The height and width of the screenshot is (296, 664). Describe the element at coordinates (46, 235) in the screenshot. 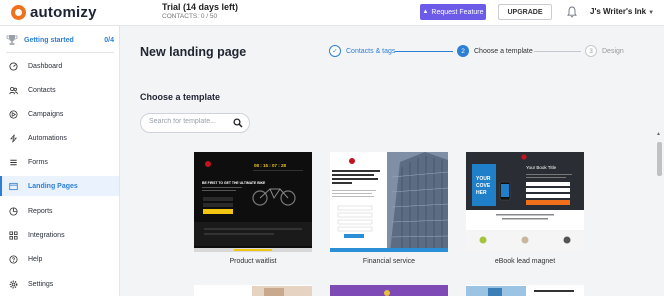

I see `sidebar-item-label: Integrations` at that location.